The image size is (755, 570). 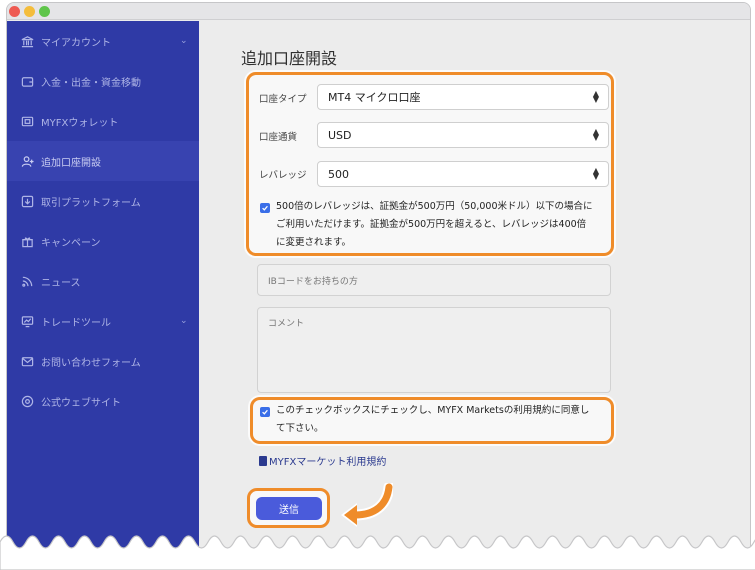 I want to click on sidebar-item-label: キャンペーン, so click(x=71, y=243).